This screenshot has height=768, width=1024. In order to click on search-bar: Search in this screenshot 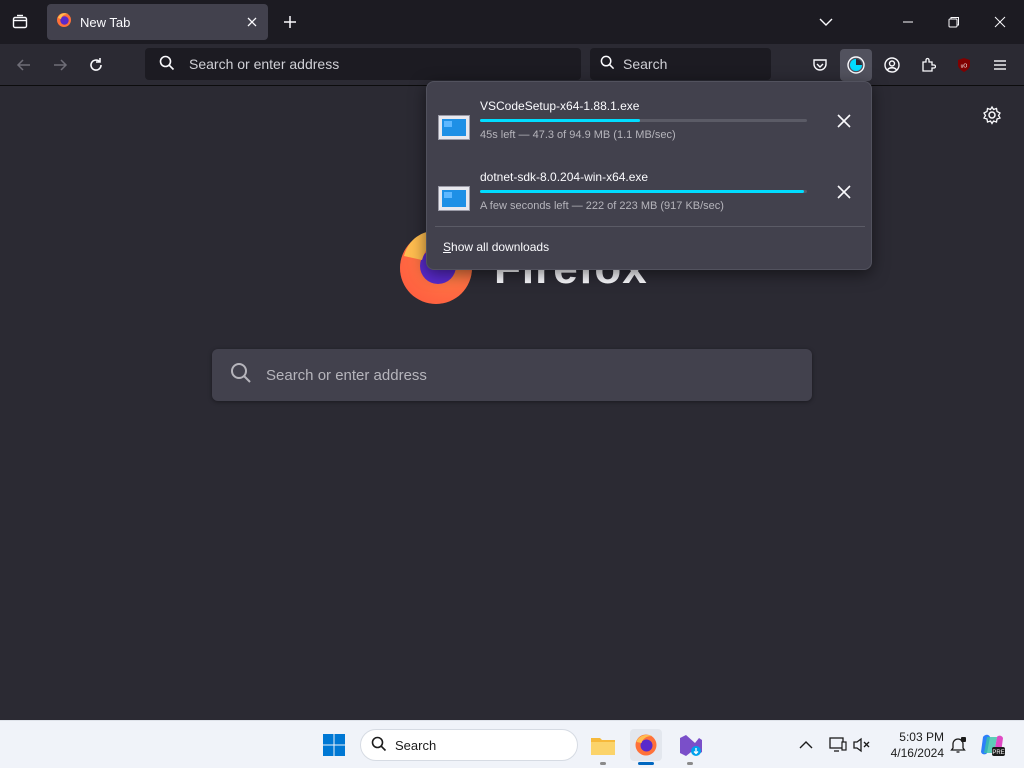, I will do `click(680, 64)`.